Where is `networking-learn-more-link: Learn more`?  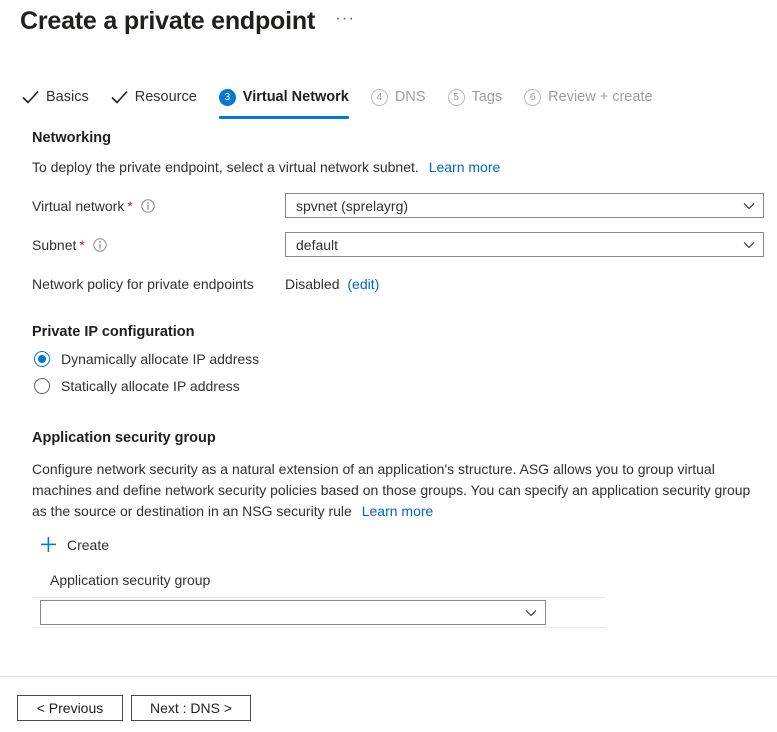 networking-learn-more-link: Learn more is located at coordinates (465, 167).